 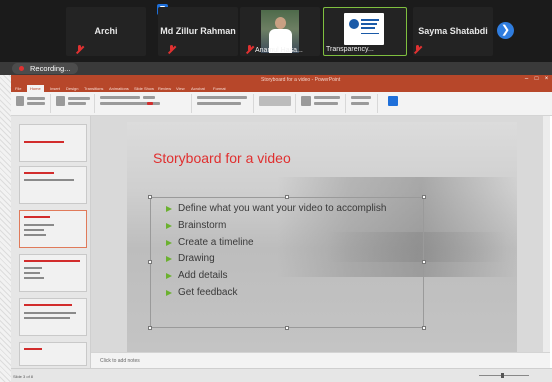 I want to click on bullet-item: Brainstorm, so click(x=276, y=226).